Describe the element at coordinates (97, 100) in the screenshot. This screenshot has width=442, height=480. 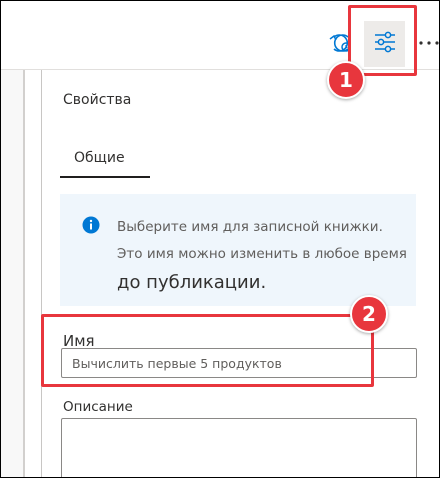
I see `panel-title: Свойства` at that location.